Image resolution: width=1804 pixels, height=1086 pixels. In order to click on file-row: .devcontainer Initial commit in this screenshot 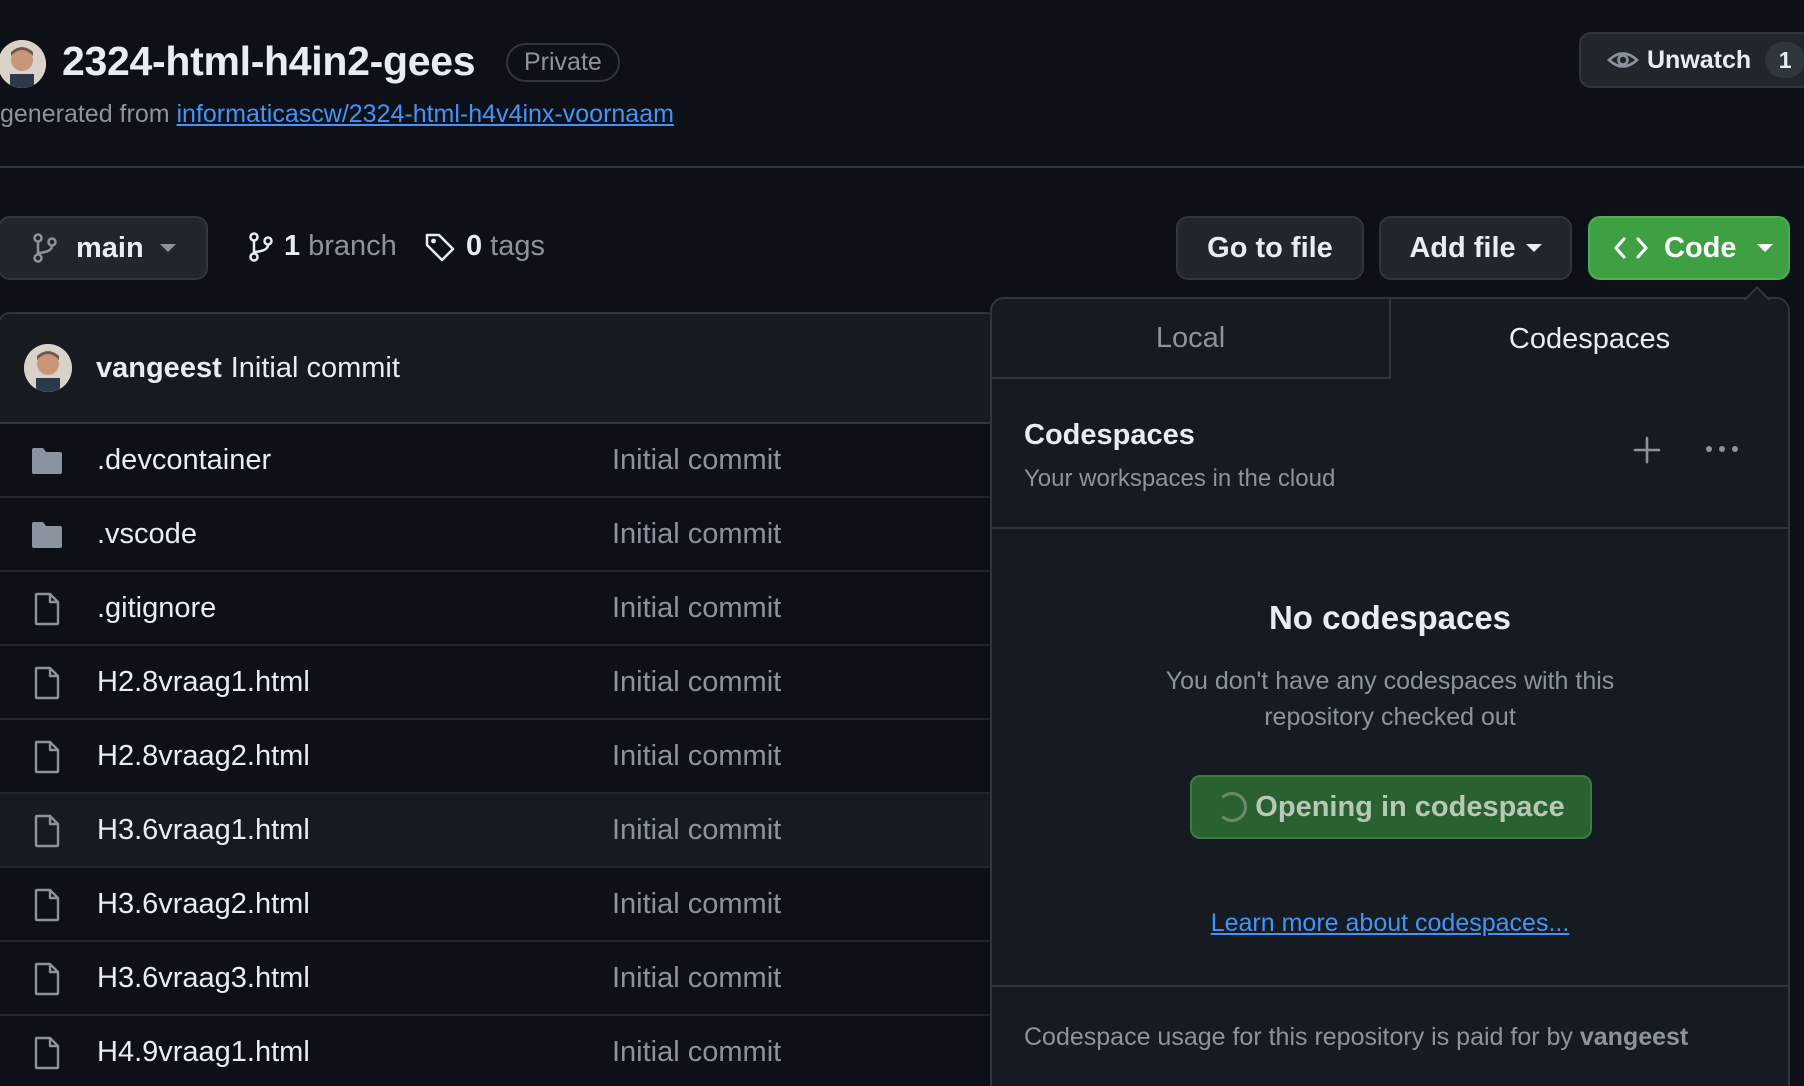, I will do `click(498, 461)`.